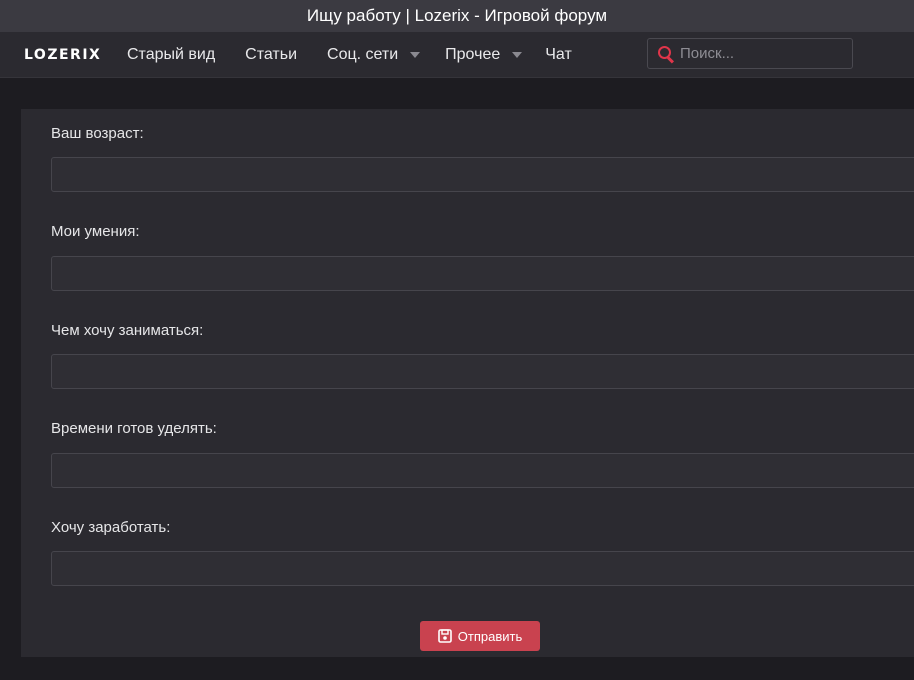 The width and height of the screenshot is (914, 680). Describe the element at coordinates (482, 174) in the screenshot. I see `age-input` at that location.